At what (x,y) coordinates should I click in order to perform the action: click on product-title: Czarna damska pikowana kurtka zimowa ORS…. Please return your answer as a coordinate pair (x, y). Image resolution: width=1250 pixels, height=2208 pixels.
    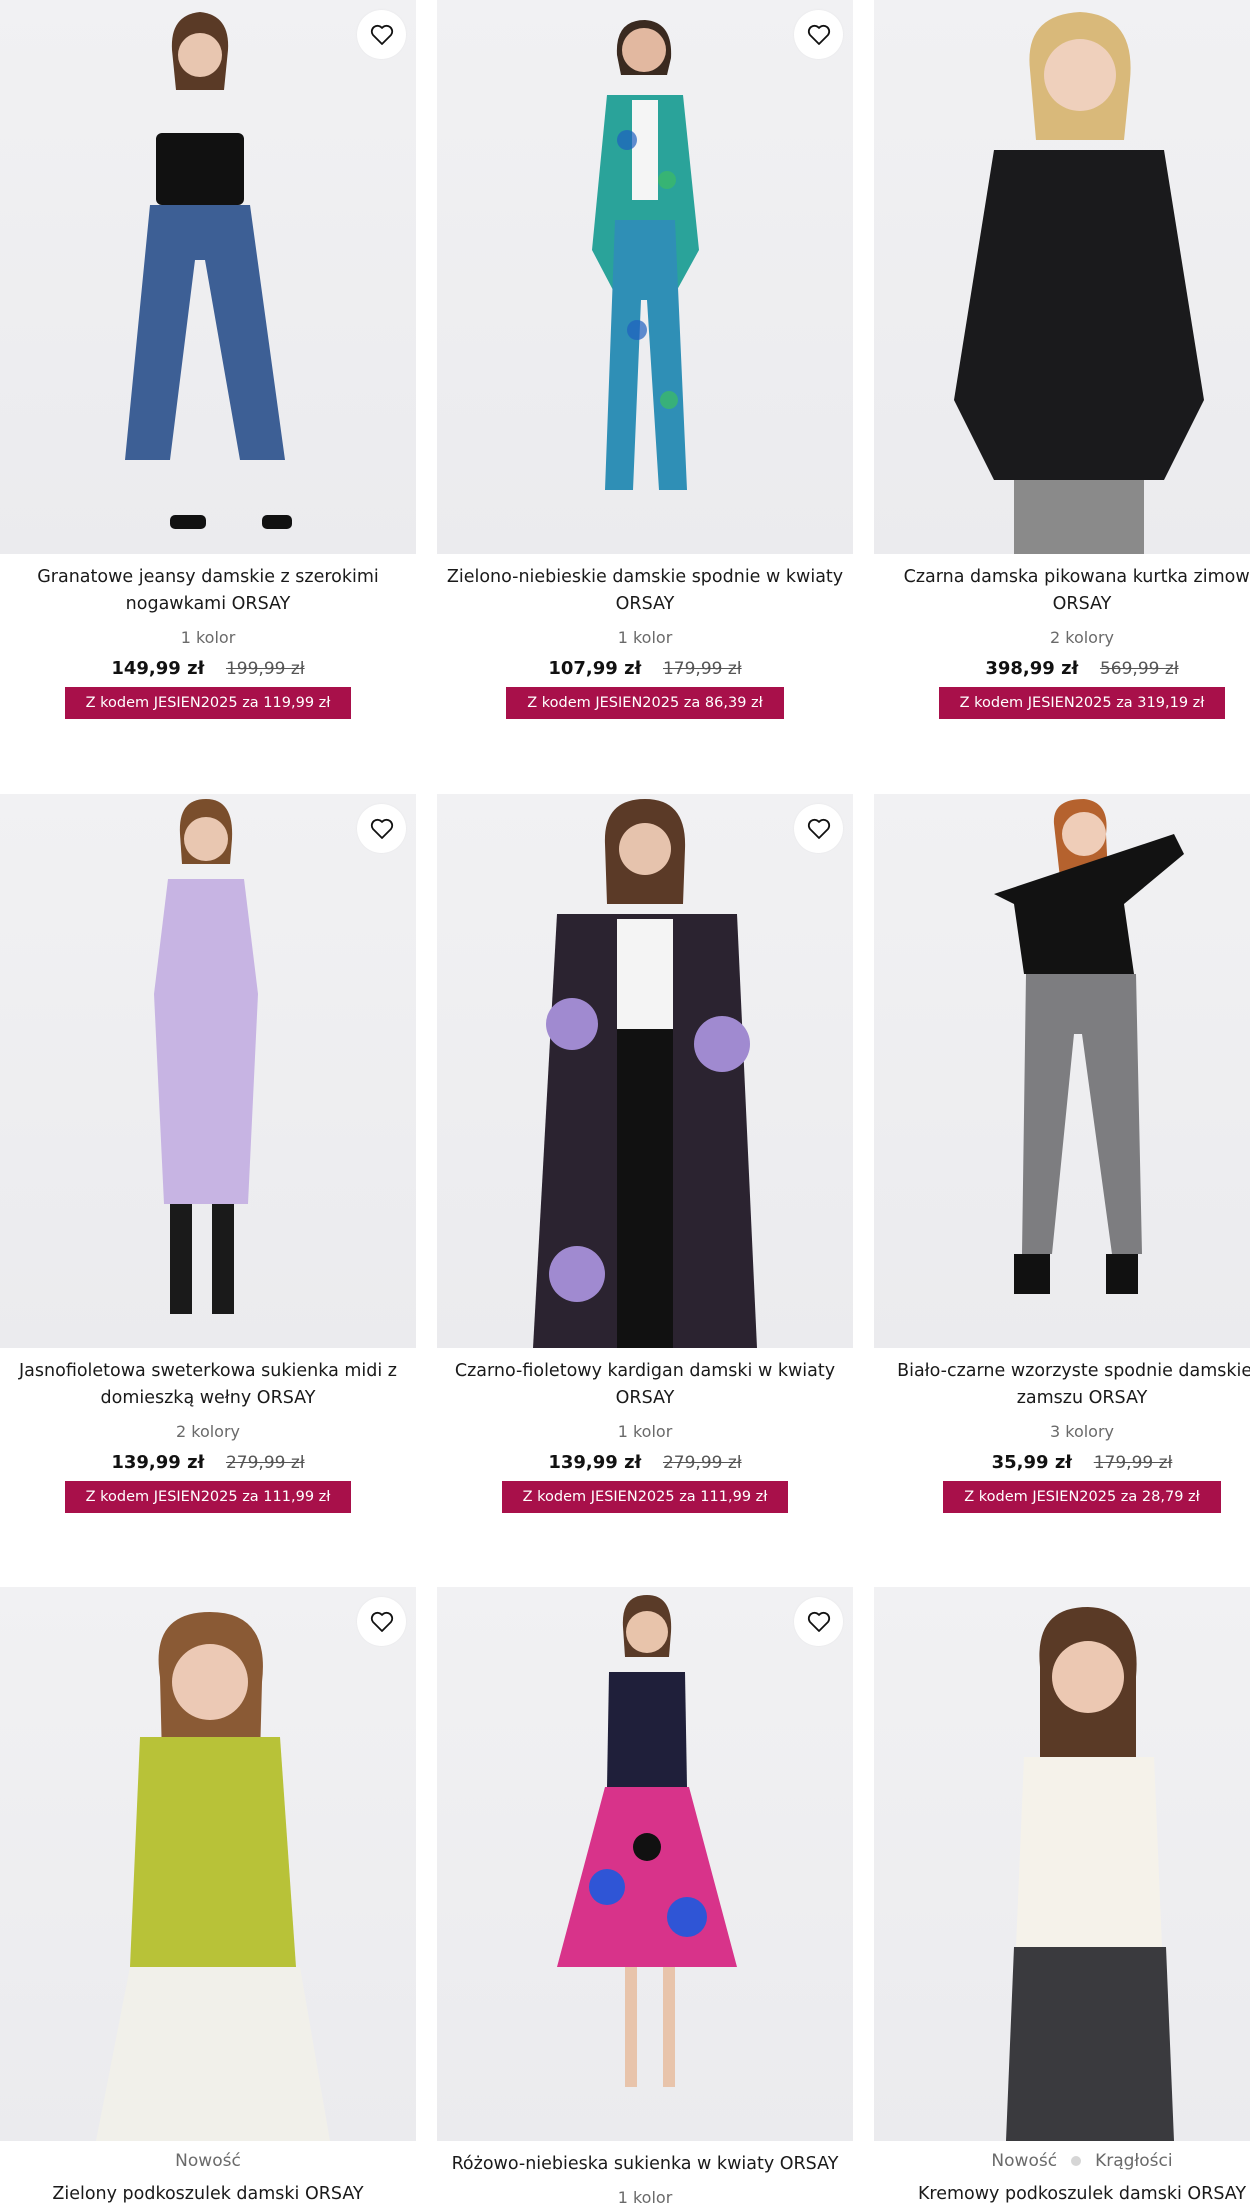
    Looking at the image, I should click on (1062, 591).